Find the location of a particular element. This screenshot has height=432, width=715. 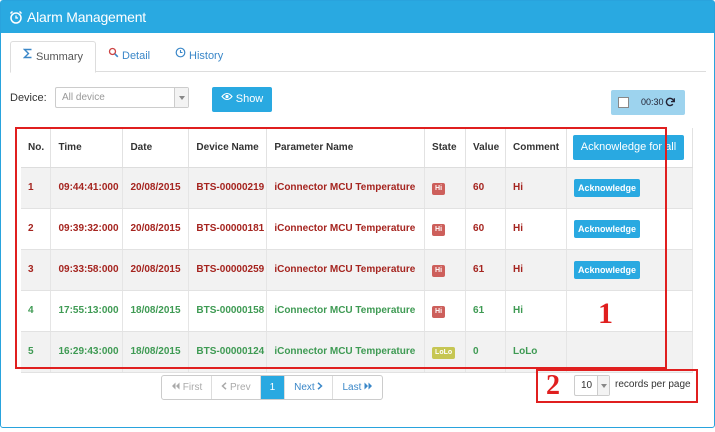

column-header-state: State is located at coordinates (445, 148).